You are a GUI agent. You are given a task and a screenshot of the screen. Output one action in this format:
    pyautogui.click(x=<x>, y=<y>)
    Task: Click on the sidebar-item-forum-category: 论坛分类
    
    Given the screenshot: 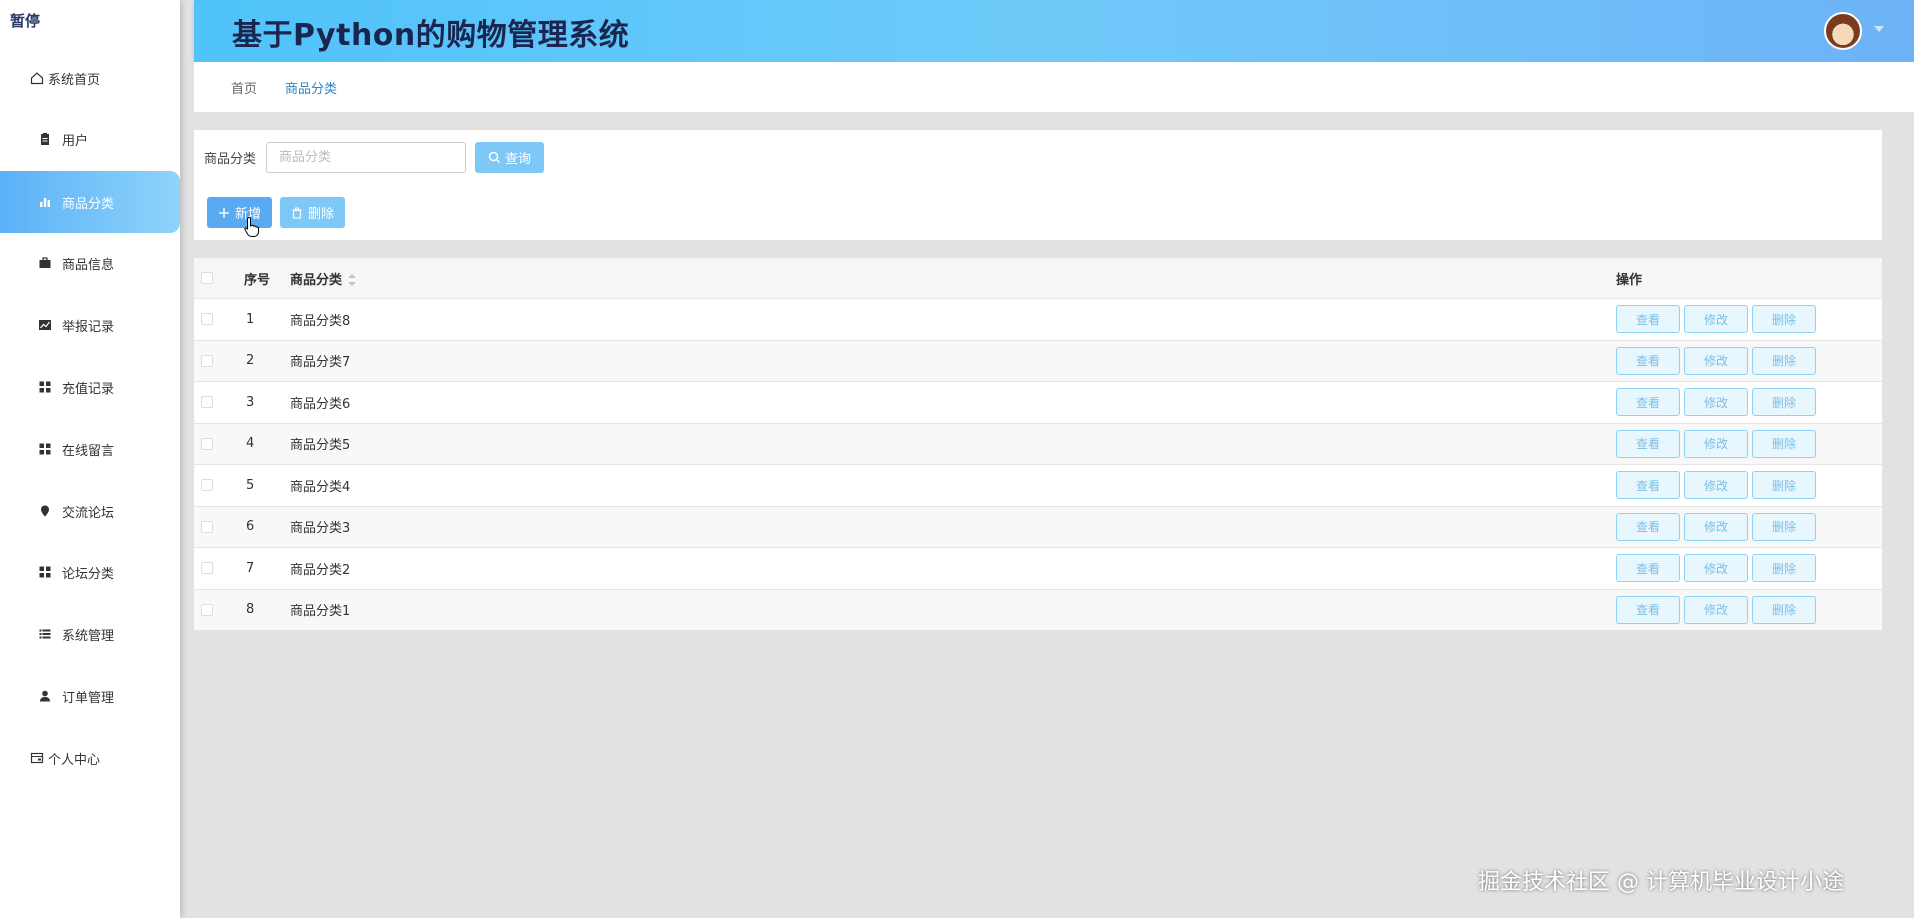 What is the action you would take?
    pyautogui.click(x=90, y=572)
    